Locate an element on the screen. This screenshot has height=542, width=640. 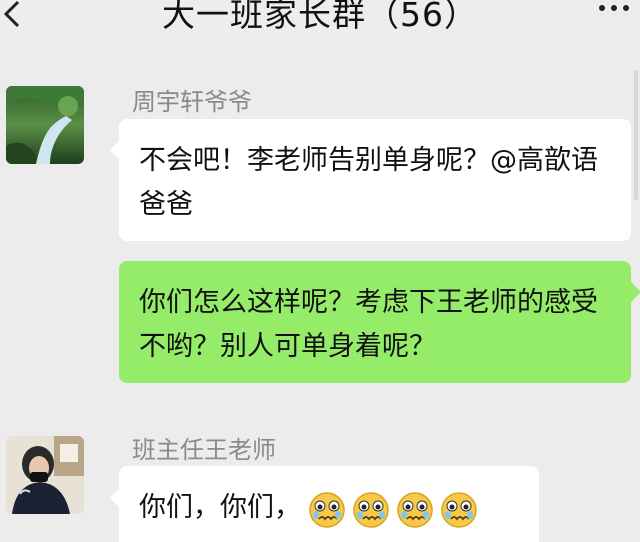
sender-name: 周宇轩爷爷 is located at coordinates (192, 102).